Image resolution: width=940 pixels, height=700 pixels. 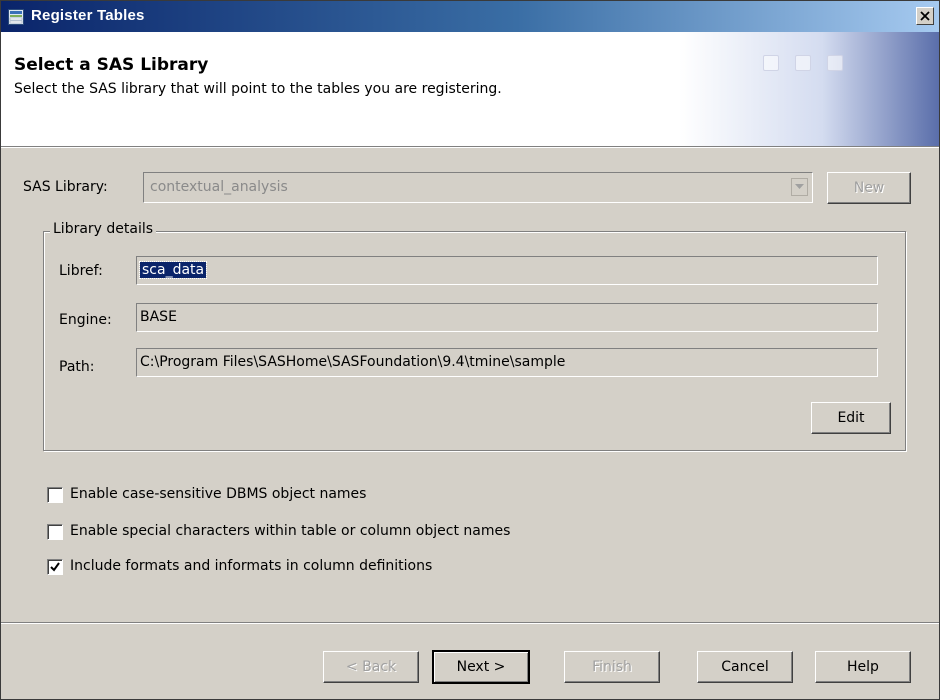 I want to click on edit-button: Edit, so click(x=851, y=418).